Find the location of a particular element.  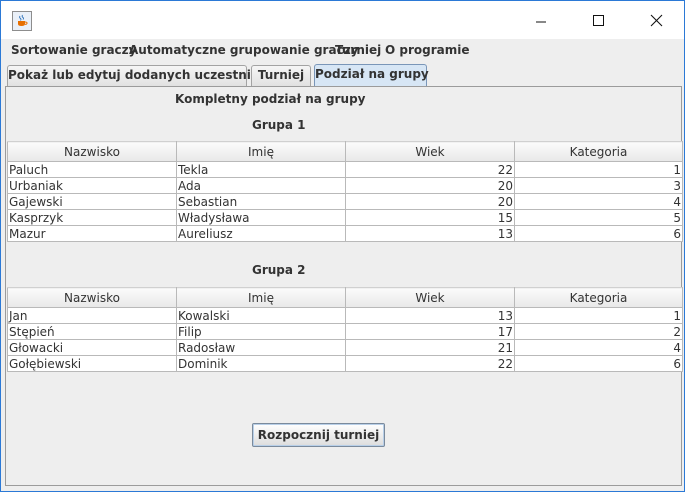

minimize-button is located at coordinates (541, 20).